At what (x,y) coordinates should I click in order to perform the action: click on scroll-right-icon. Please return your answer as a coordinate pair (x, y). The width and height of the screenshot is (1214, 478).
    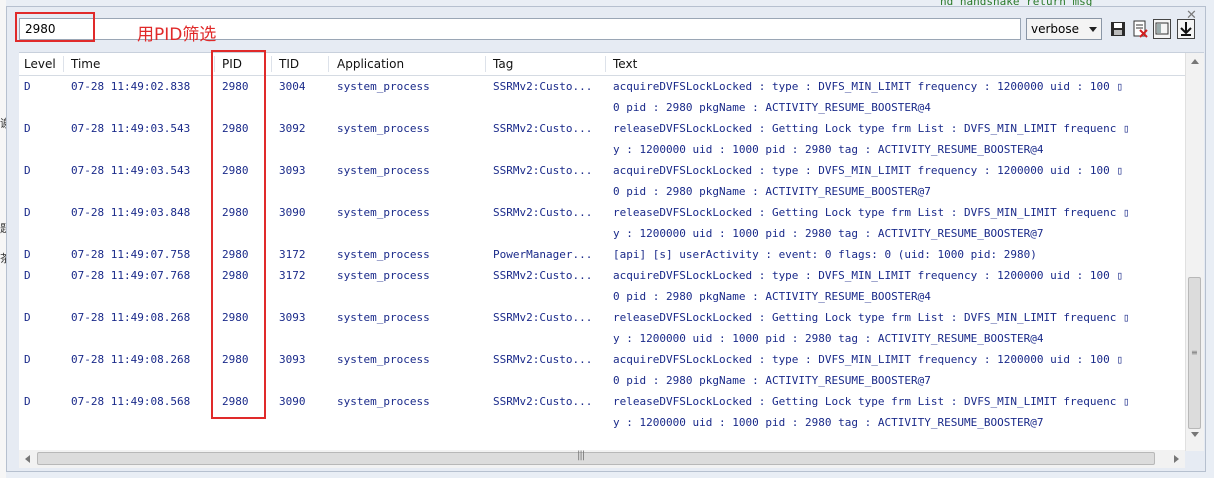
    Looking at the image, I should click on (1176, 459).